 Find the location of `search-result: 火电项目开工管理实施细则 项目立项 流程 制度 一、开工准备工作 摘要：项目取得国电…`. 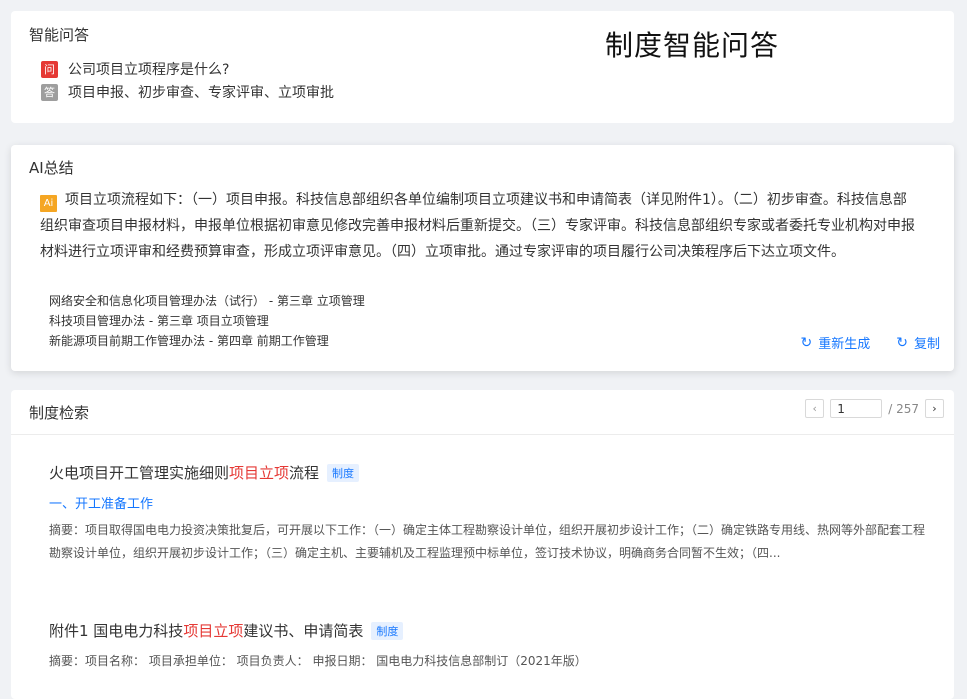

search-result: 火电项目开工管理实施细则 项目立项 流程 制度 一、开工准备工作 摘要：项目取得国电… is located at coordinates (489, 513).